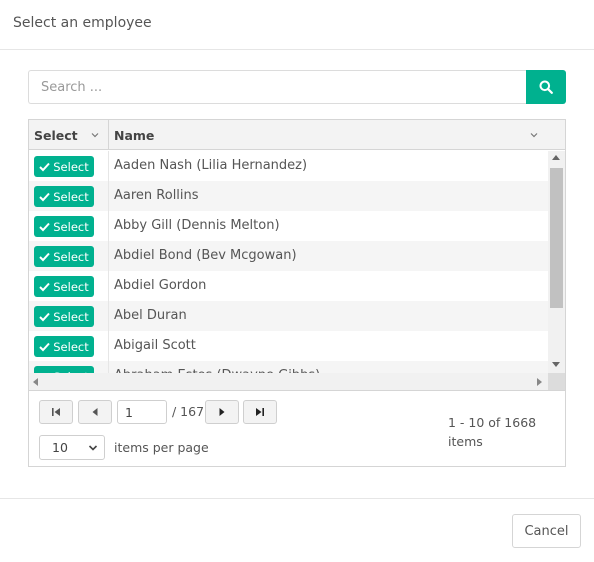 Image resolution: width=594 pixels, height=562 pixels. I want to click on page-size-select: 10, so click(72, 447).